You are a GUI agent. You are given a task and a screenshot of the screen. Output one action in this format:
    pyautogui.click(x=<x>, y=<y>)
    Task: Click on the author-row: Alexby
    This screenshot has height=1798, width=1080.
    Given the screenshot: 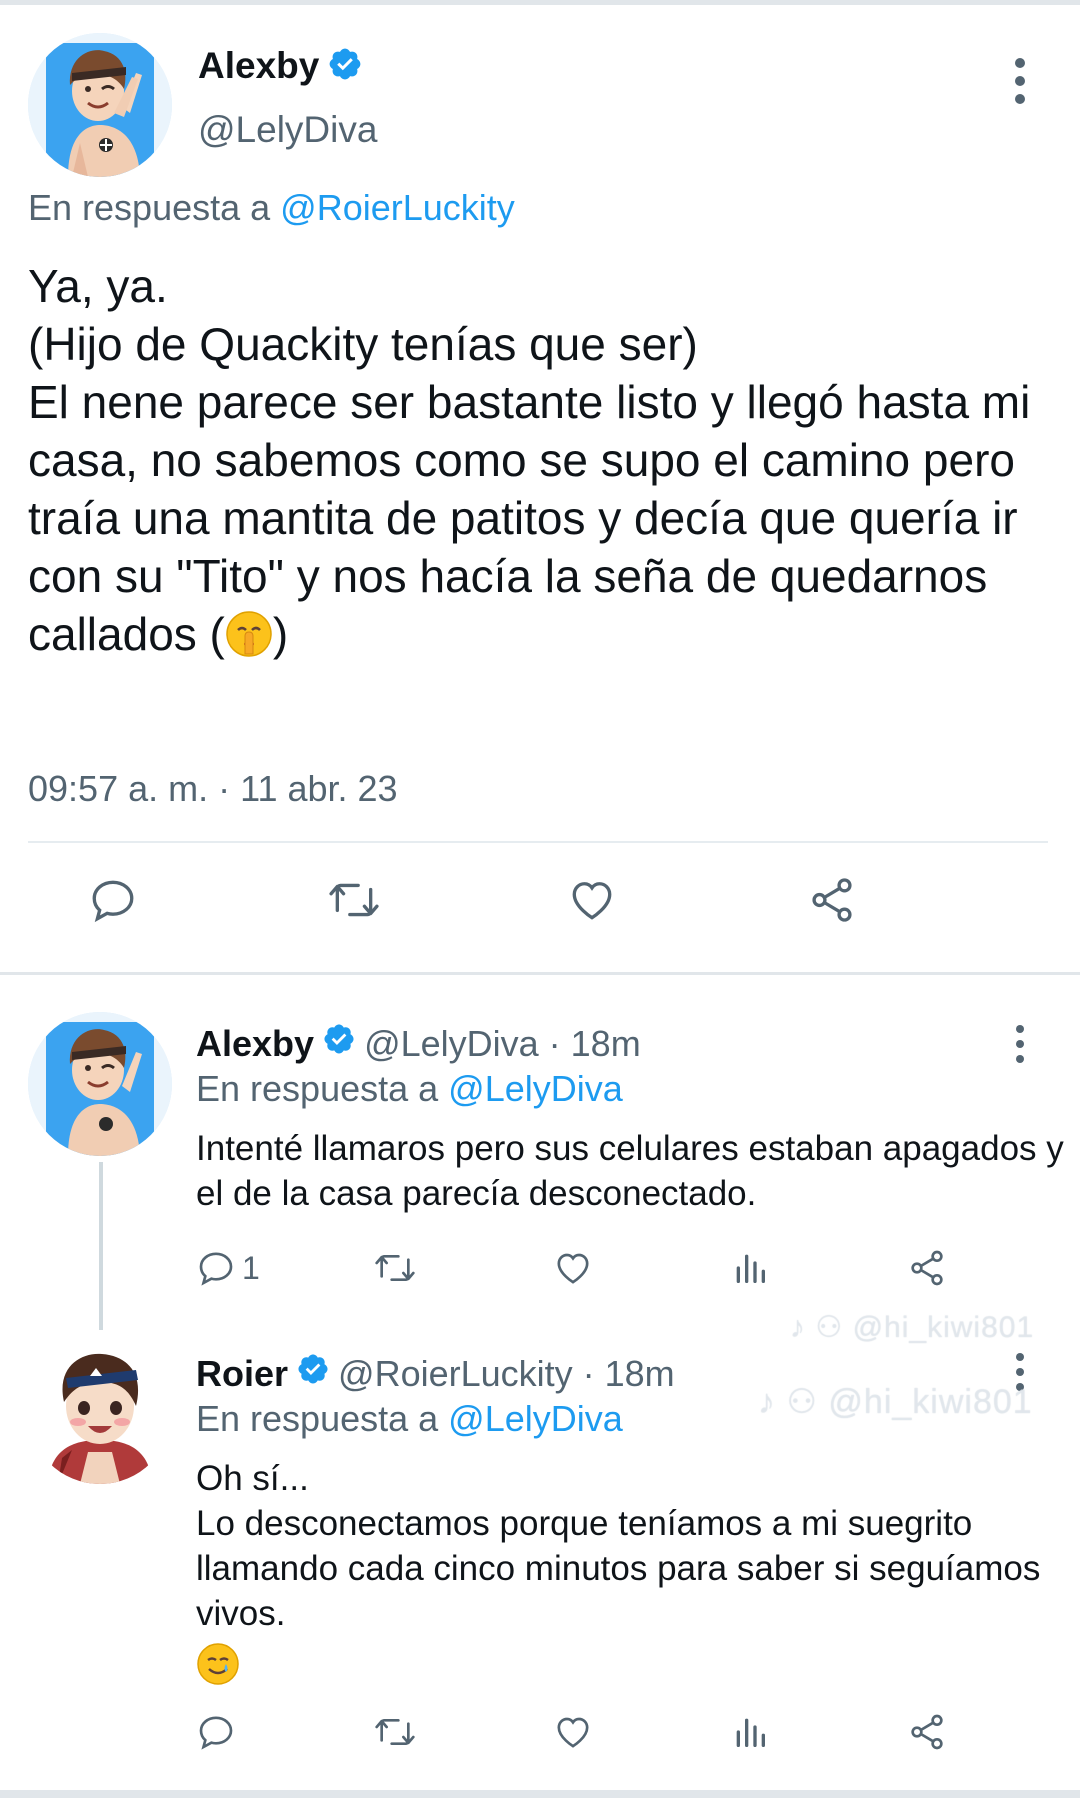 What is the action you would take?
    pyautogui.click(x=280, y=66)
    